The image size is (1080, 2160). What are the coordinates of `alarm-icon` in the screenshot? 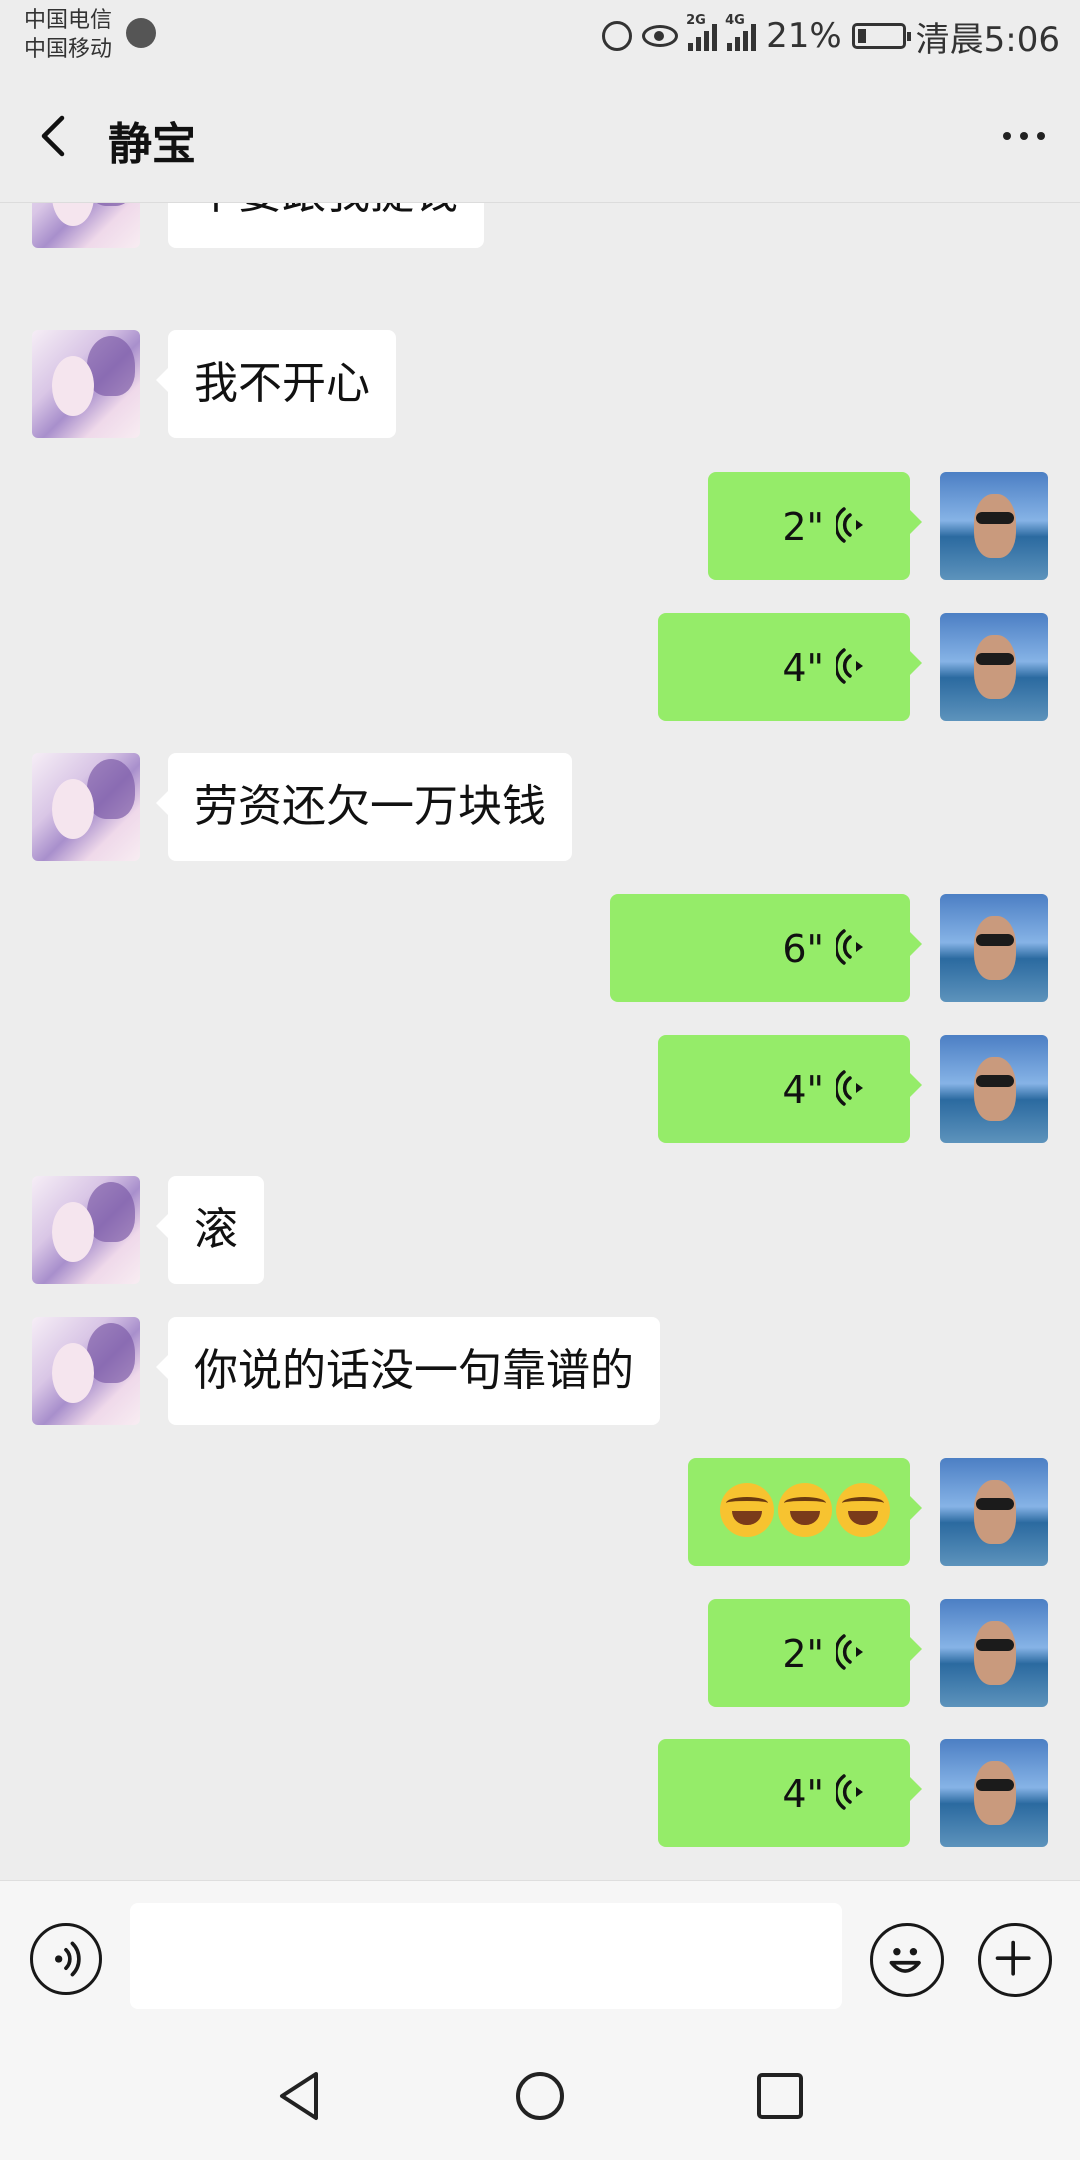 It's located at (617, 36).